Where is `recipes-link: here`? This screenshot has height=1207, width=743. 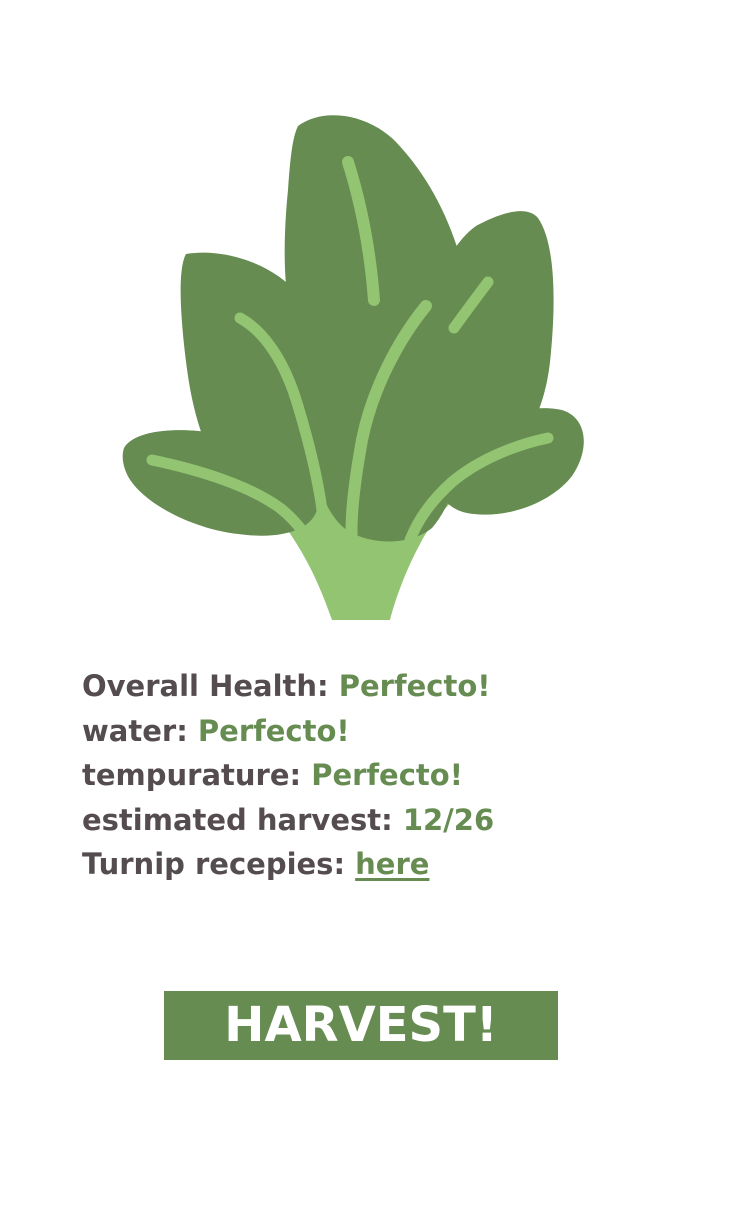
recipes-link: here is located at coordinates (392, 864).